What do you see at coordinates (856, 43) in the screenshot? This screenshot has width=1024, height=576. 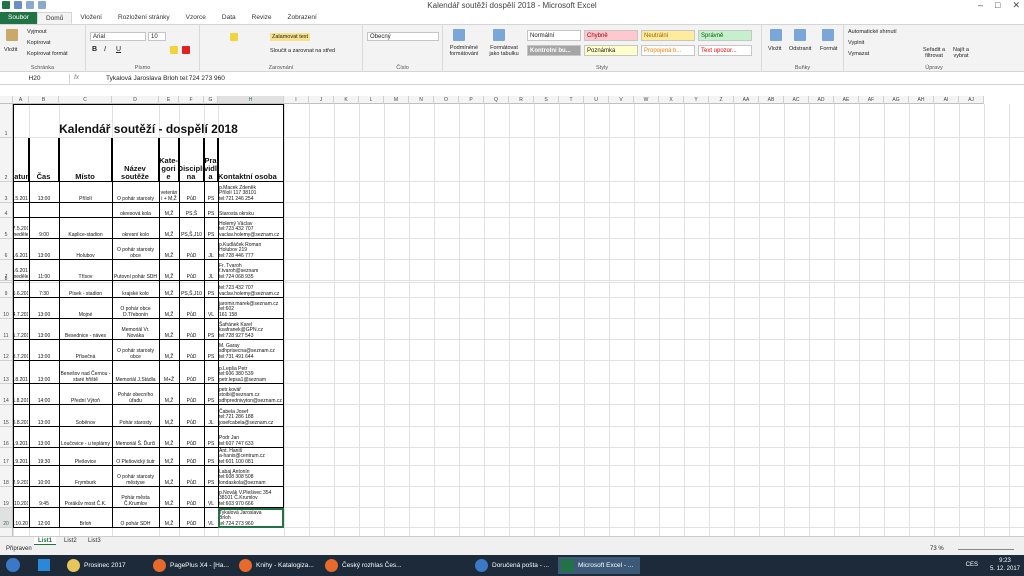 I see `fill-button: Vyplnit` at bounding box center [856, 43].